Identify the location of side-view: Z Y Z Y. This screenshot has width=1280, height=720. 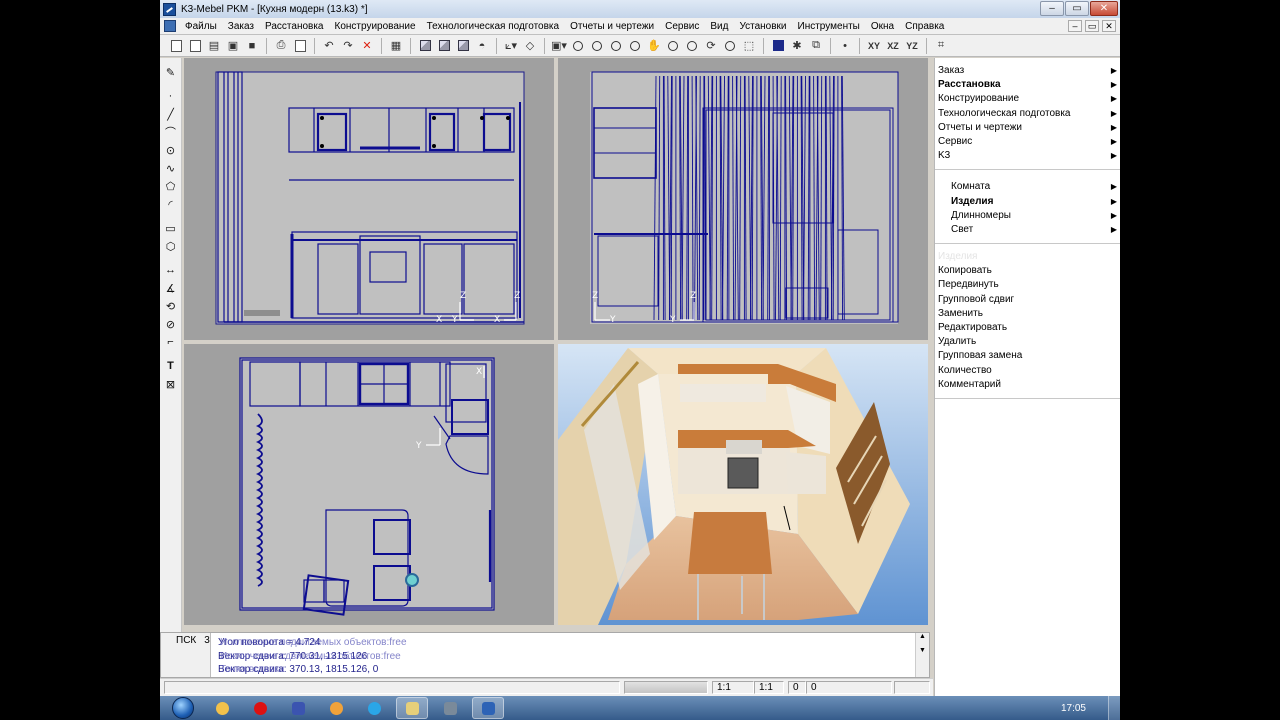
(743, 199).